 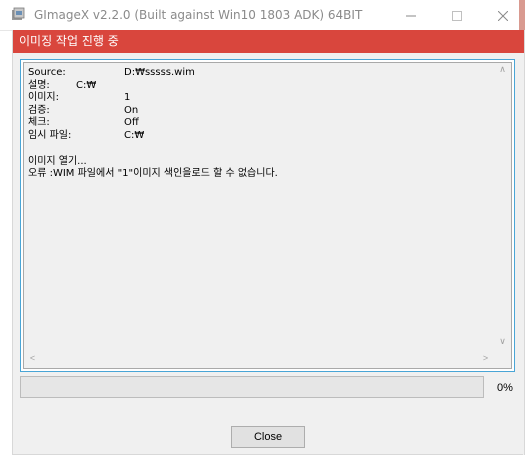 What do you see at coordinates (159, 72) in the screenshot?
I see `field-value: D:₩sssss.wim` at bounding box center [159, 72].